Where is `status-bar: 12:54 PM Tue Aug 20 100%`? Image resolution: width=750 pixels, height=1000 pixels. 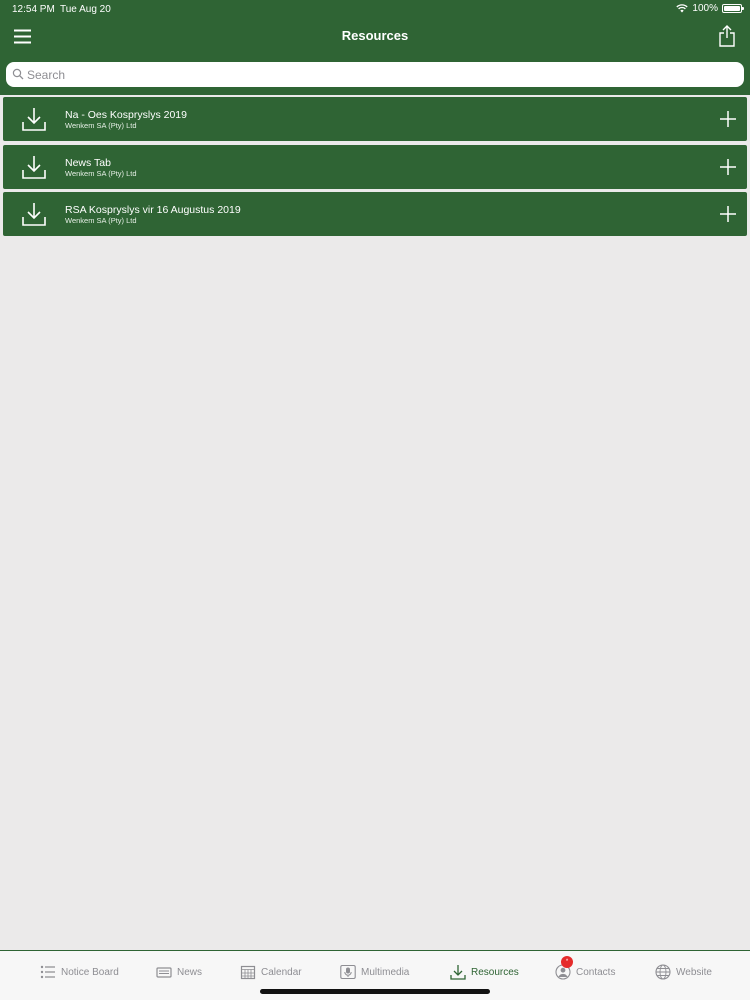 status-bar: 12:54 PM Tue Aug 20 100% is located at coordinates (375, 9).